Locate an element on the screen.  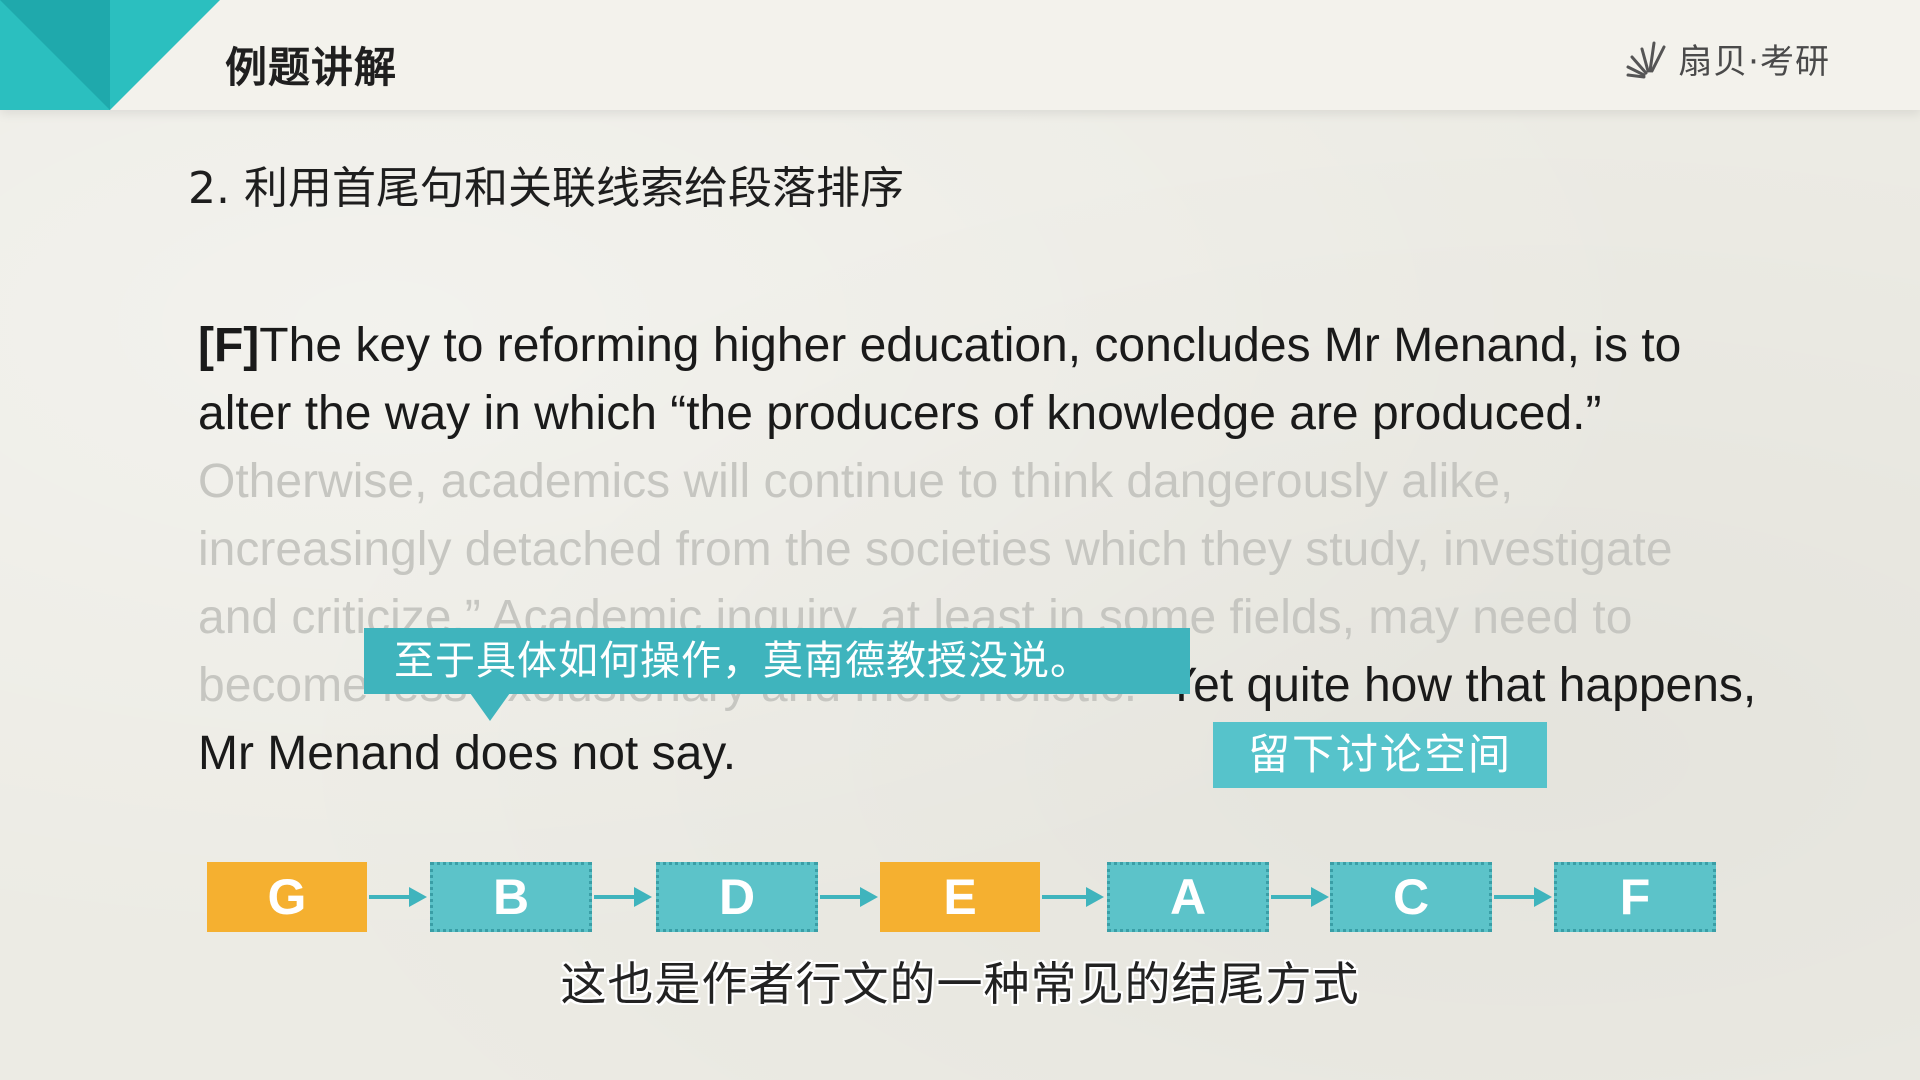
corner-decoration is located at coordinates (110, 55).